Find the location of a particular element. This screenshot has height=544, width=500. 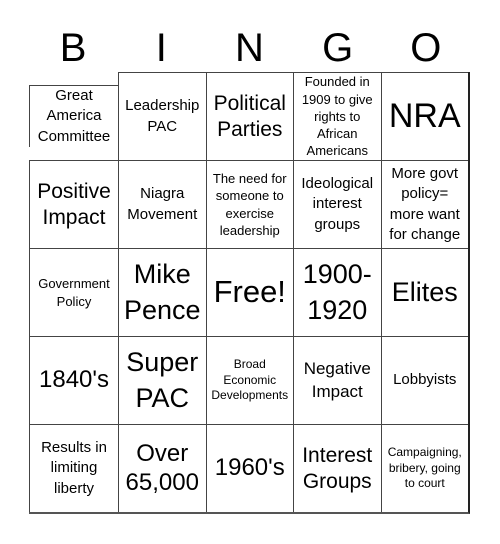

header-letter-b: B is located at coordinates (73, 48).